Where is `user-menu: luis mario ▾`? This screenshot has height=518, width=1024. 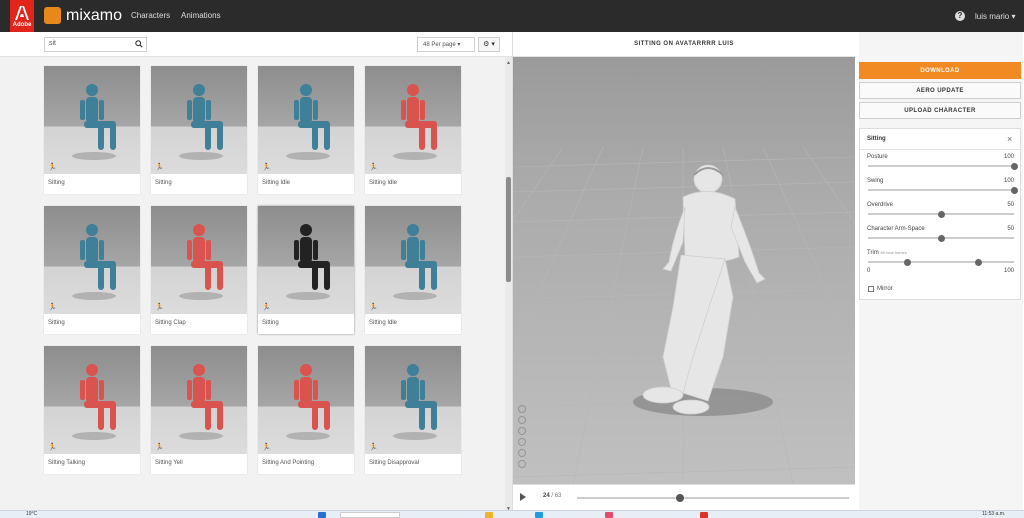
user-menu: luis mario ▾ is located at coordinates (995, 16).